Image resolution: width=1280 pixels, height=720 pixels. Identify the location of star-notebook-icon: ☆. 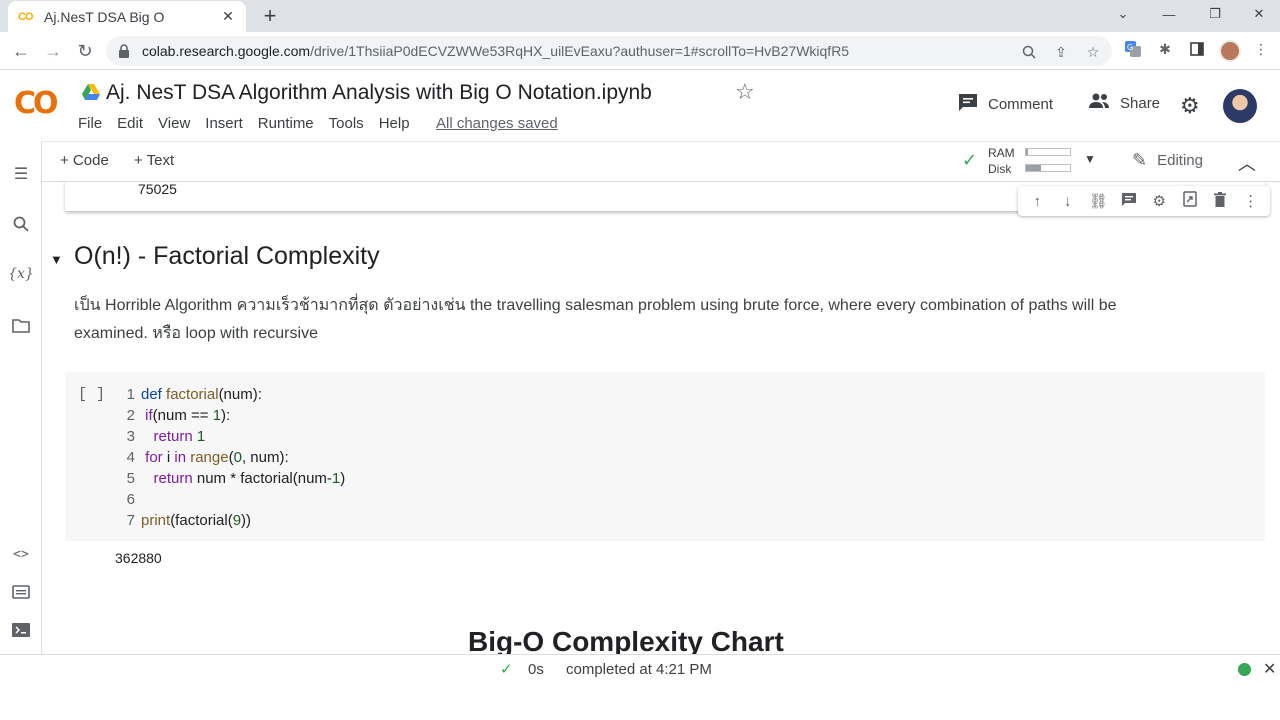
(745, 92).